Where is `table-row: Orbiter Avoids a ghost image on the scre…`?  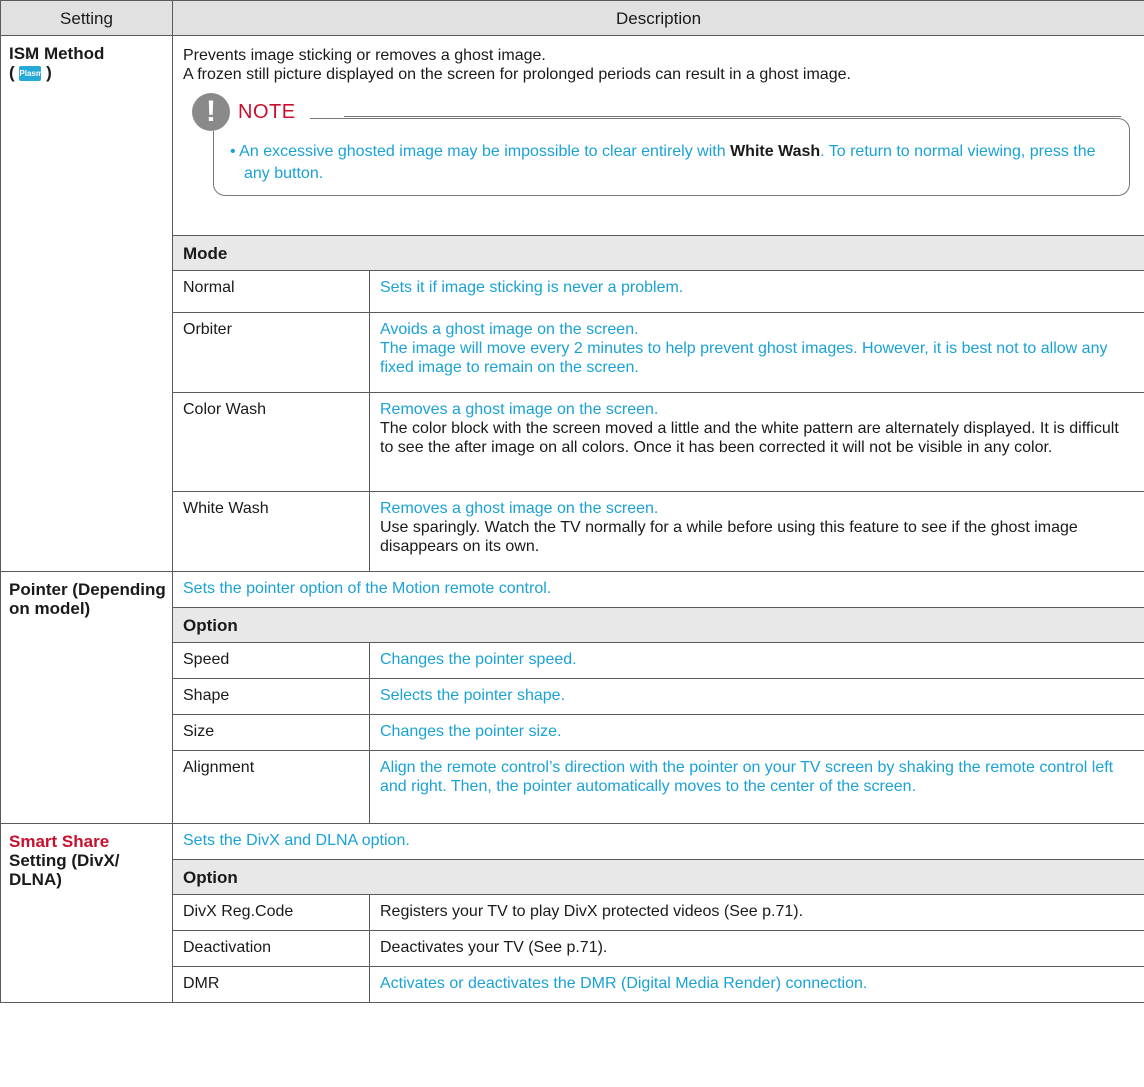 table-row: Orbiter Avoids a ghost image on the scre… is located at coordinates (572, 352).